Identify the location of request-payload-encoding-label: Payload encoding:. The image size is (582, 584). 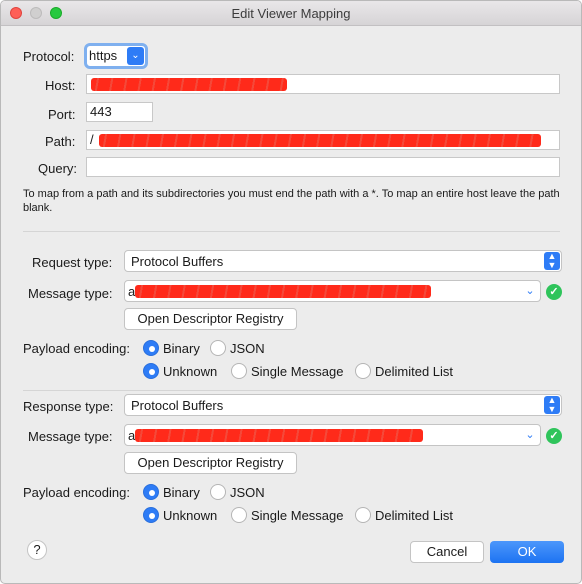
(76, 348).